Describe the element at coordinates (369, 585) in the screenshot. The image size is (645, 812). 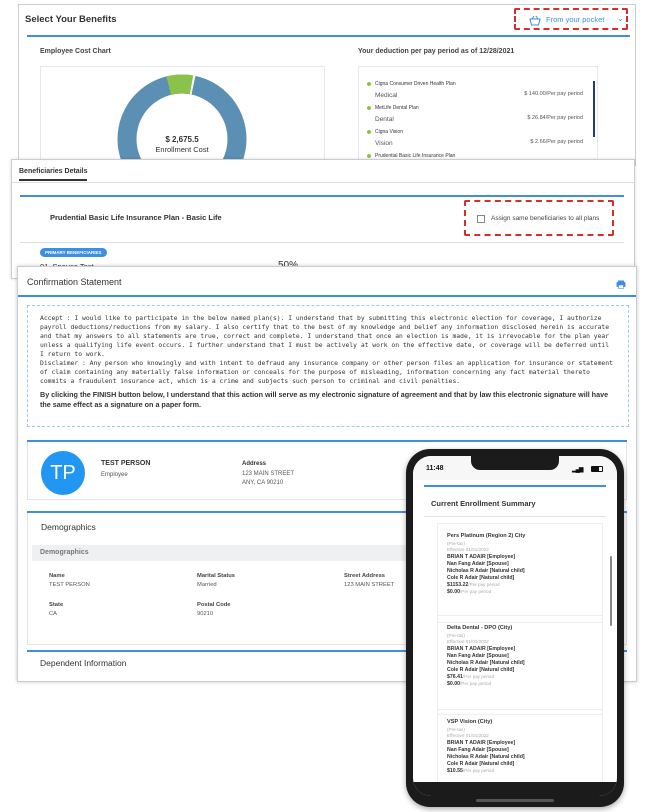
I see `field-value-street: 123 MAIN STREET` at that location.